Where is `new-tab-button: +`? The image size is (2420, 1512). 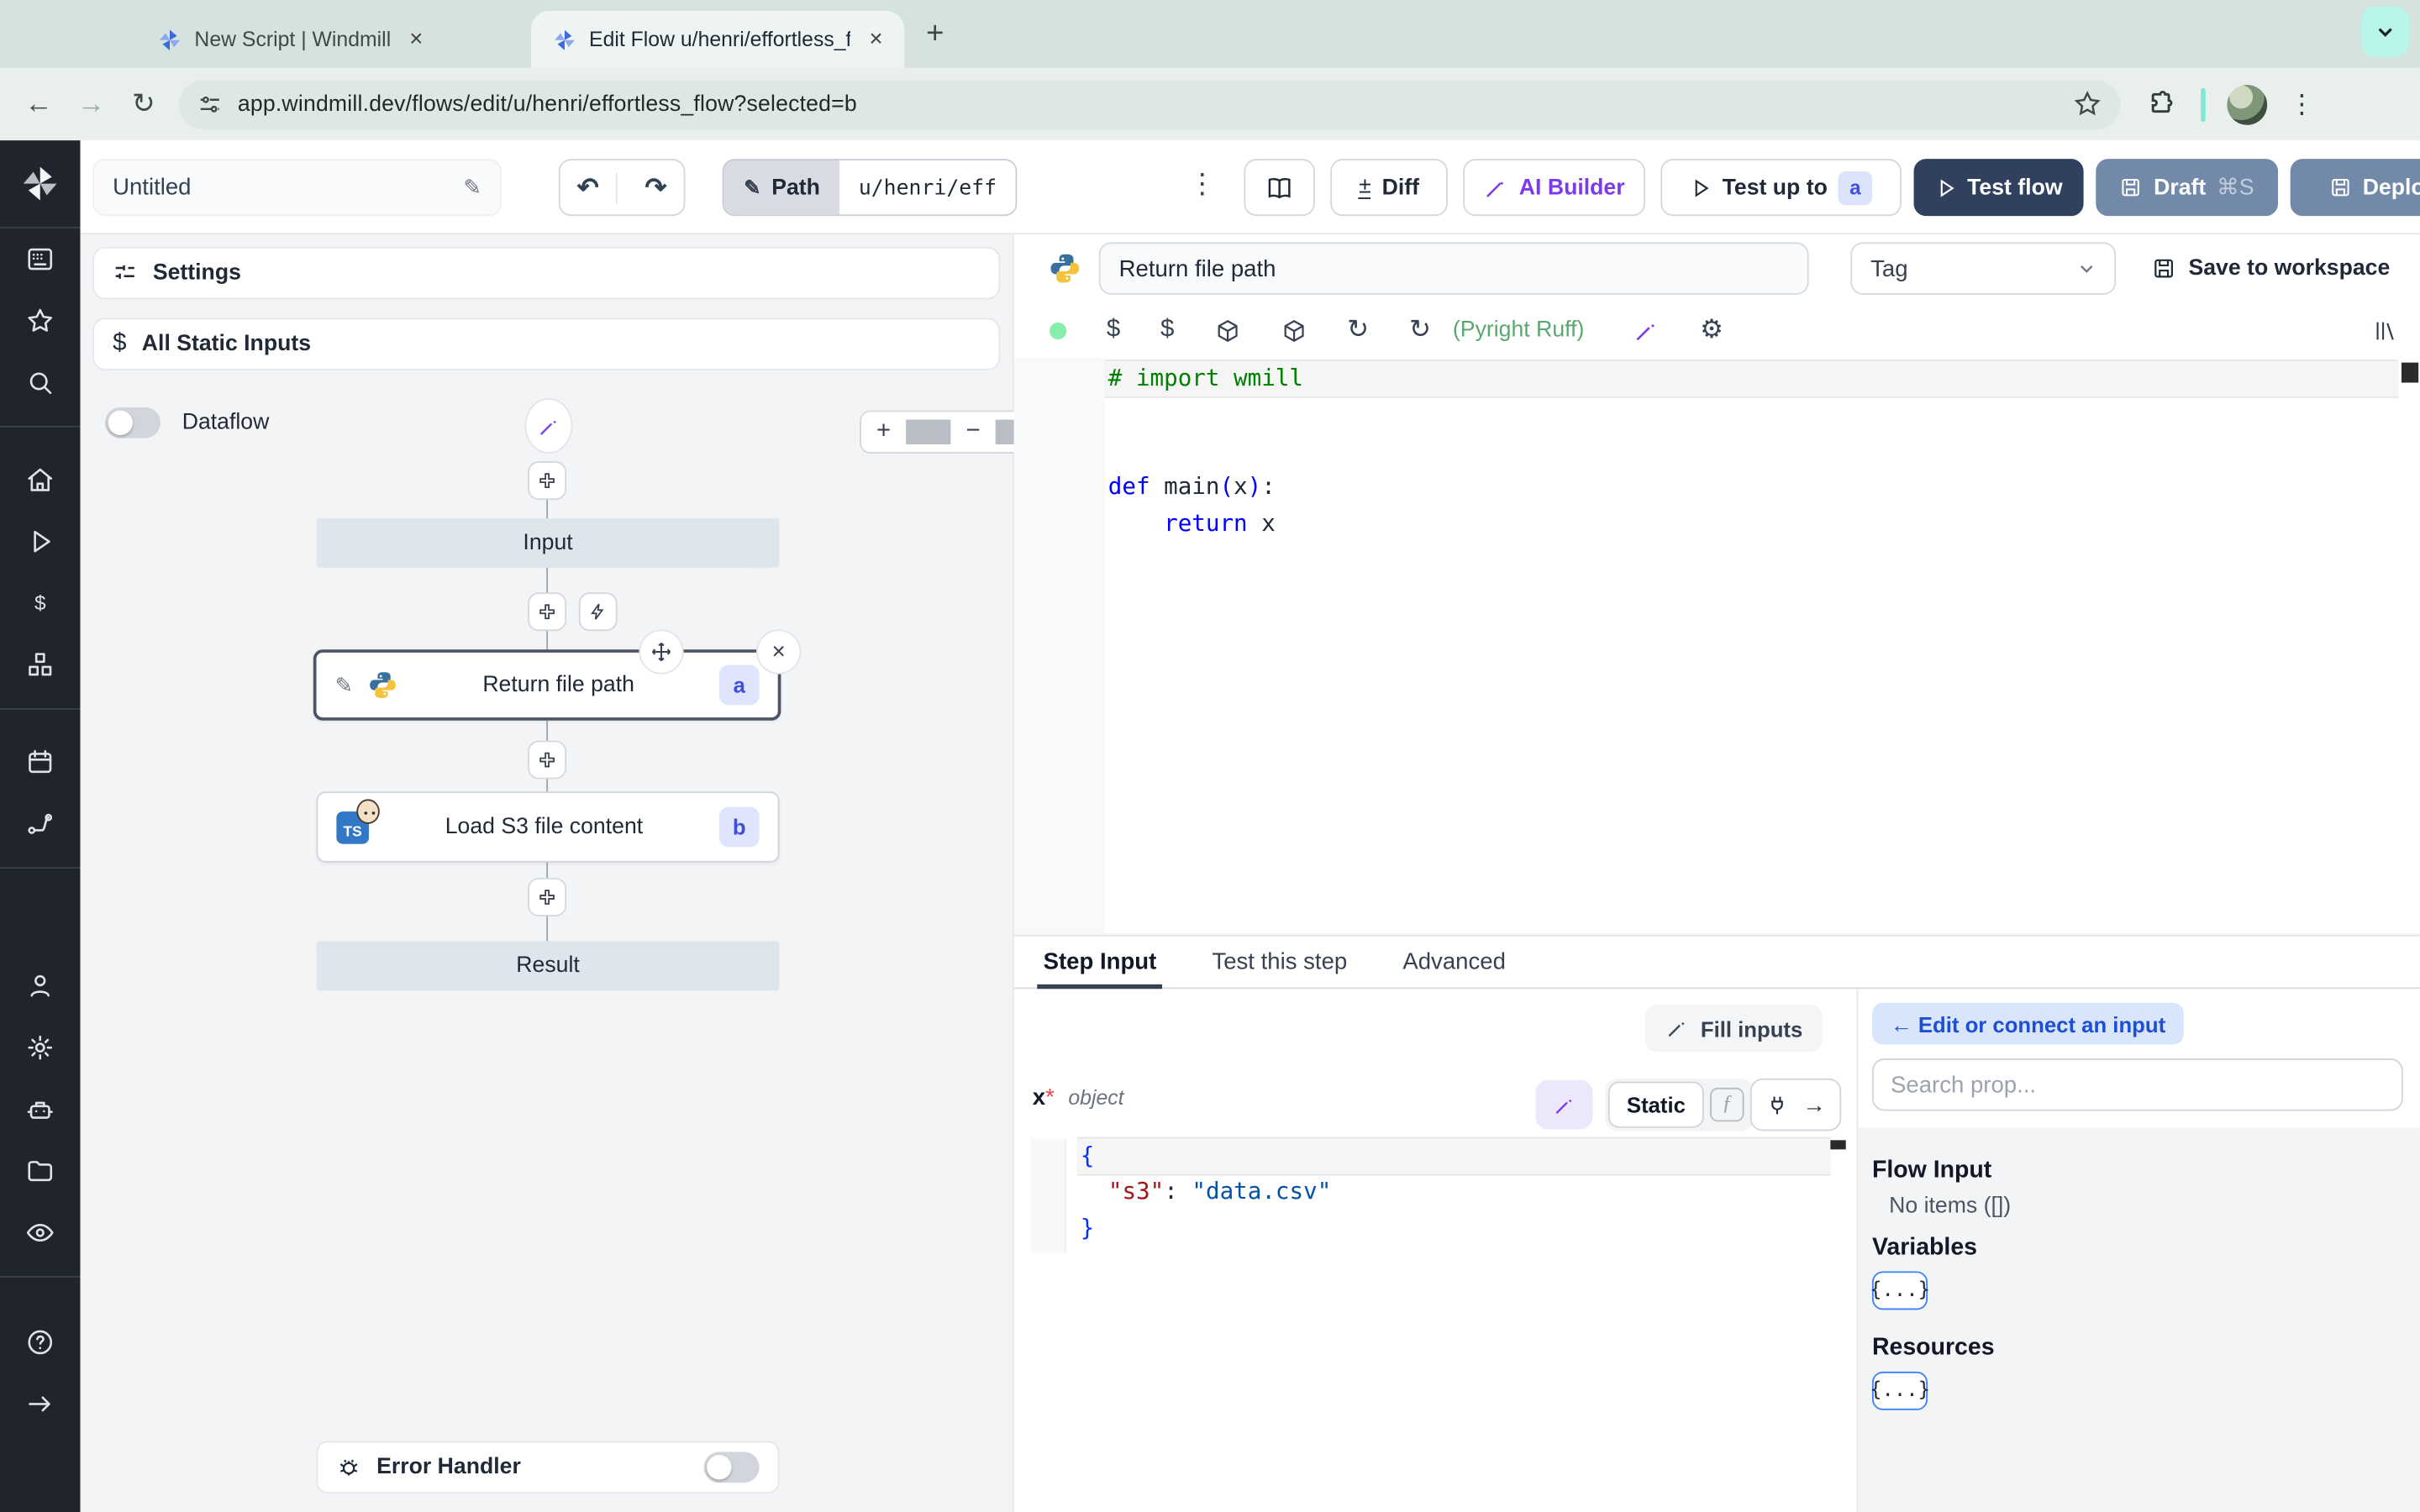 new-tab-button: + is located at coordinates (935, 34).